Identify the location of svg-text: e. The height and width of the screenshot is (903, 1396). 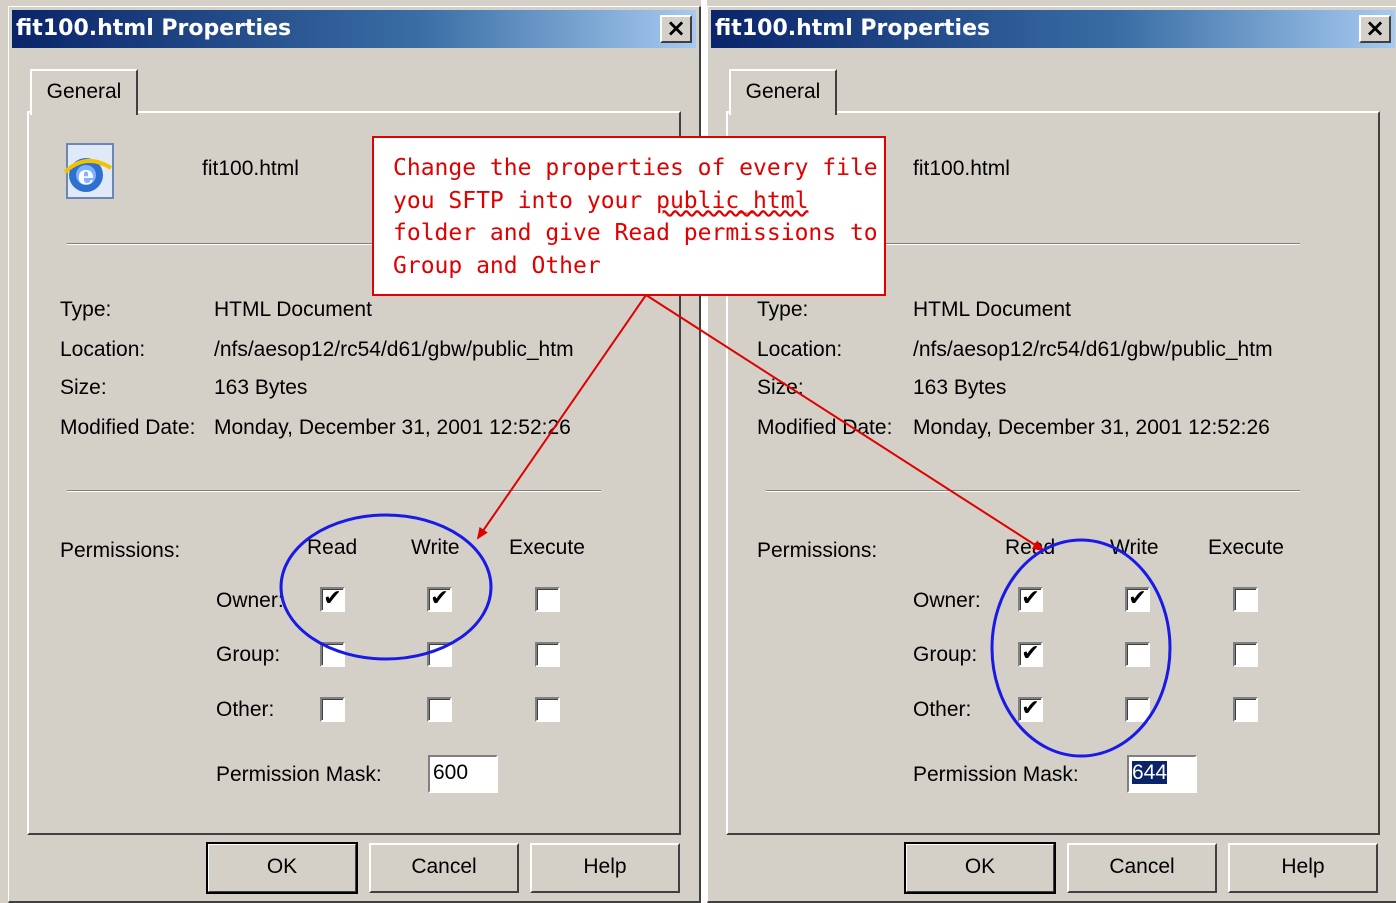
(86, 176).